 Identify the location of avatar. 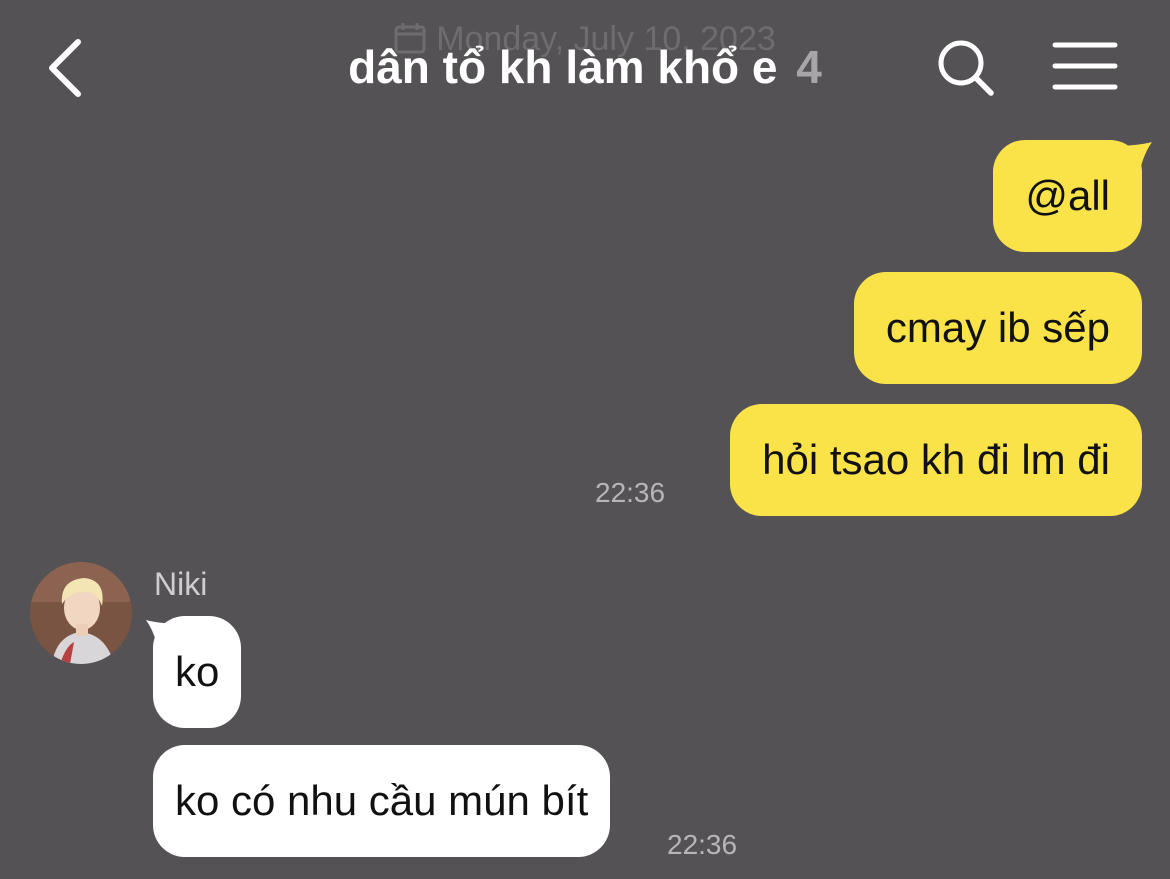
(81, 613).